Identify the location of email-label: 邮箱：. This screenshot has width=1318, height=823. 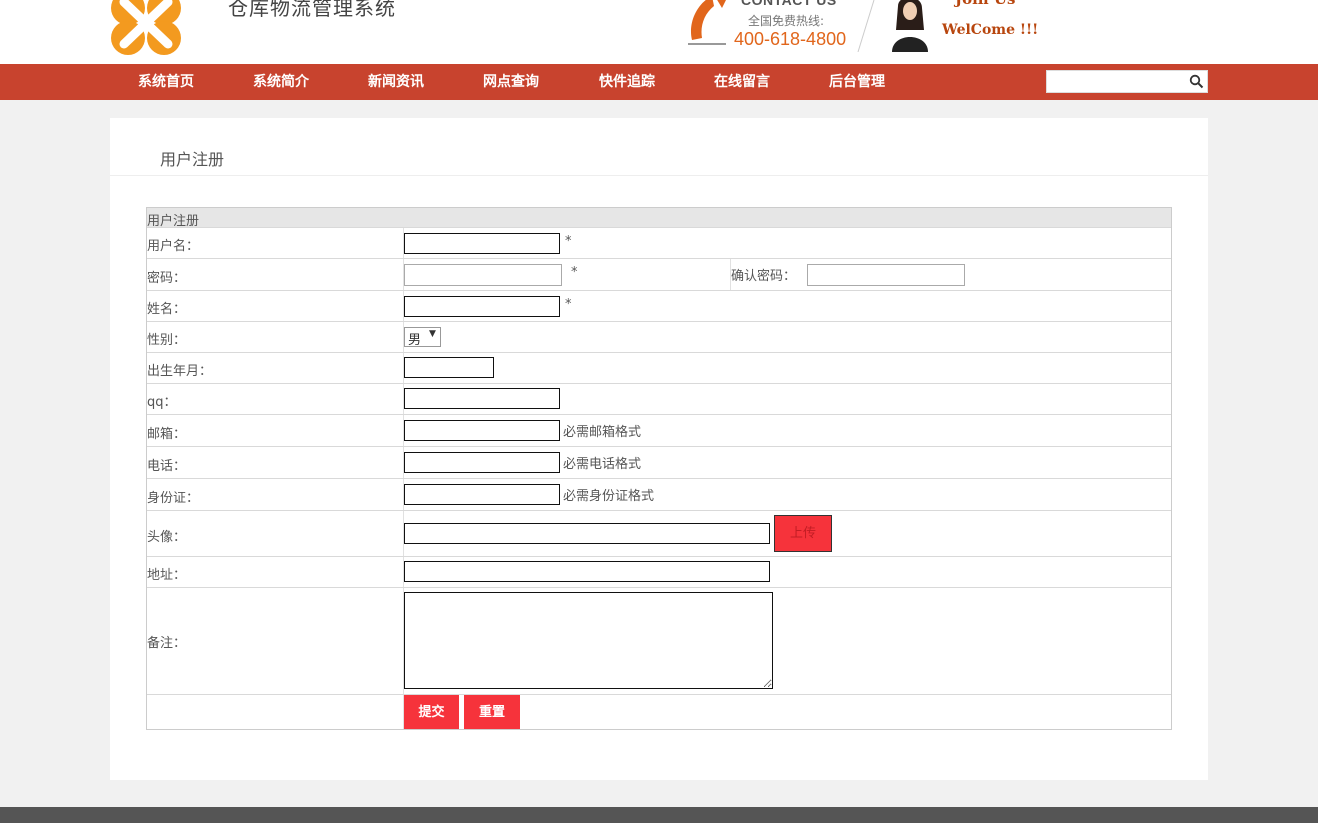
(167, 434).